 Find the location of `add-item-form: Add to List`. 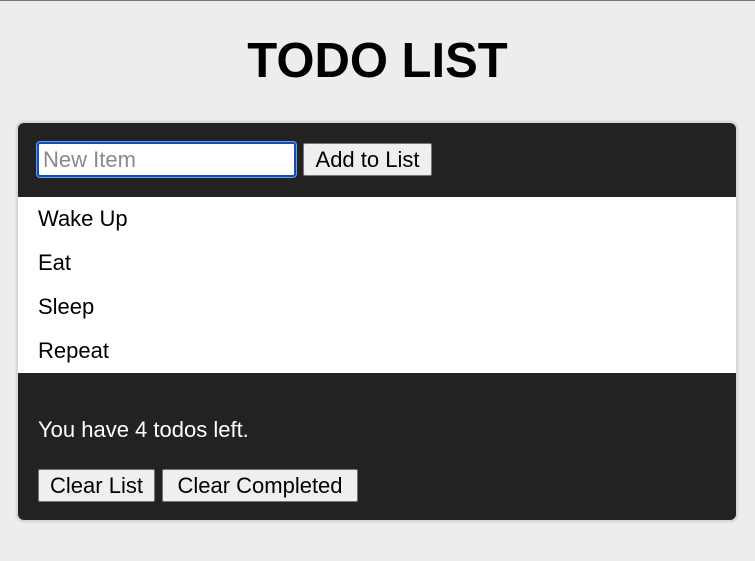

add-item-form: Add to List is located at coordinates (377, 160).